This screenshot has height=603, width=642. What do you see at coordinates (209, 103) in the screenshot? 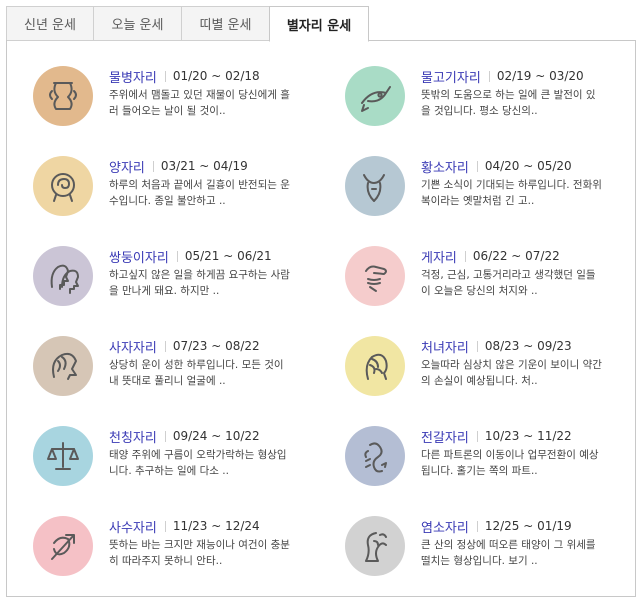
I see `star-sign-summary: 주위에서 맴돌고 있던 재물이 당신에게 흘러 들어오는 날이 될 것이..` at bounding box center [209, 103].